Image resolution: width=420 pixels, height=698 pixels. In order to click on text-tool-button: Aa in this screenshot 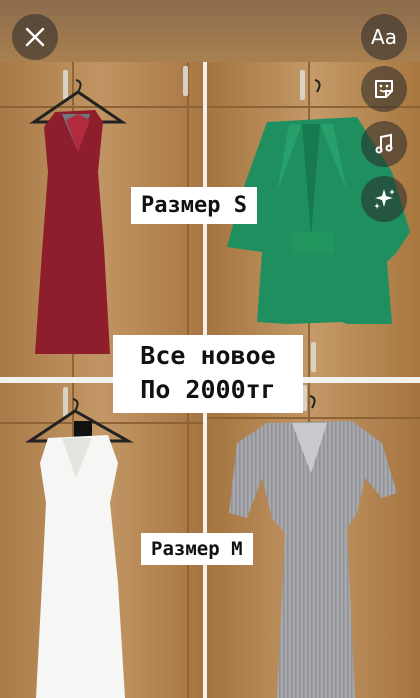, I will do `click(384, 37)`.